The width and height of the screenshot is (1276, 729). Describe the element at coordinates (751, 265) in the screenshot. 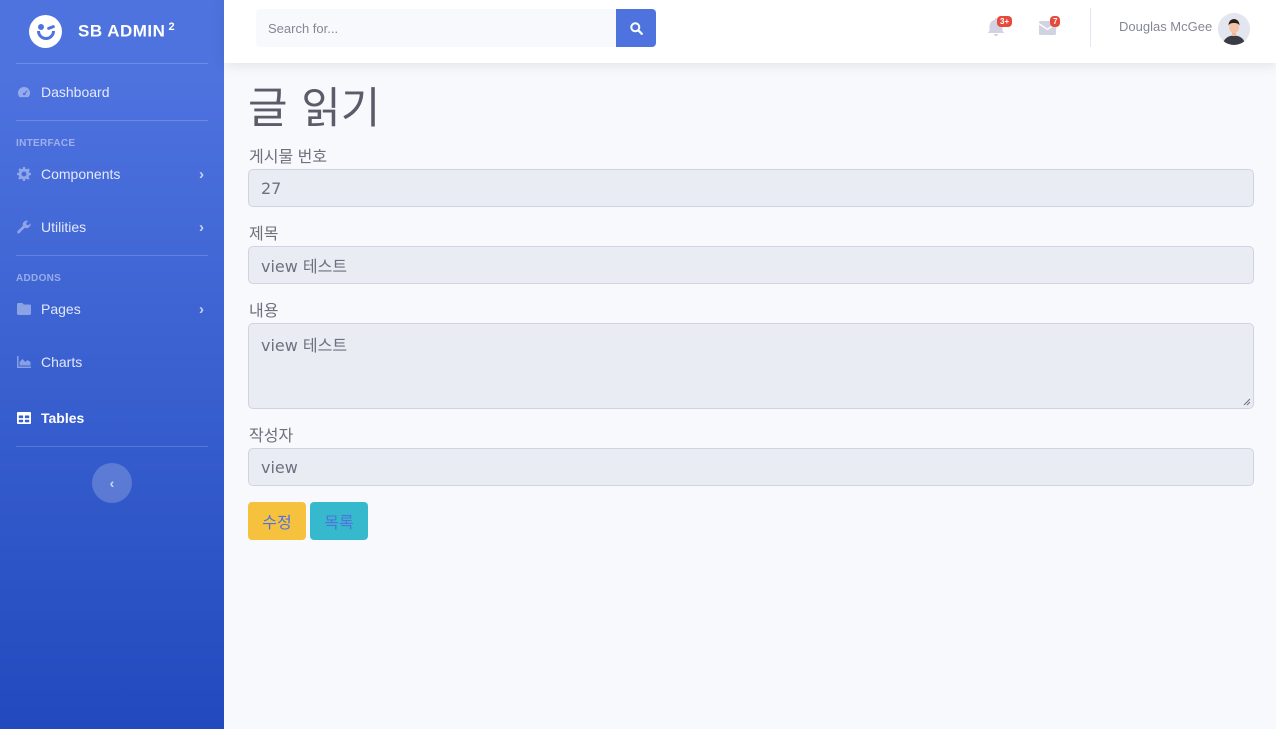

I see `title-field: view 테스트` at that location.